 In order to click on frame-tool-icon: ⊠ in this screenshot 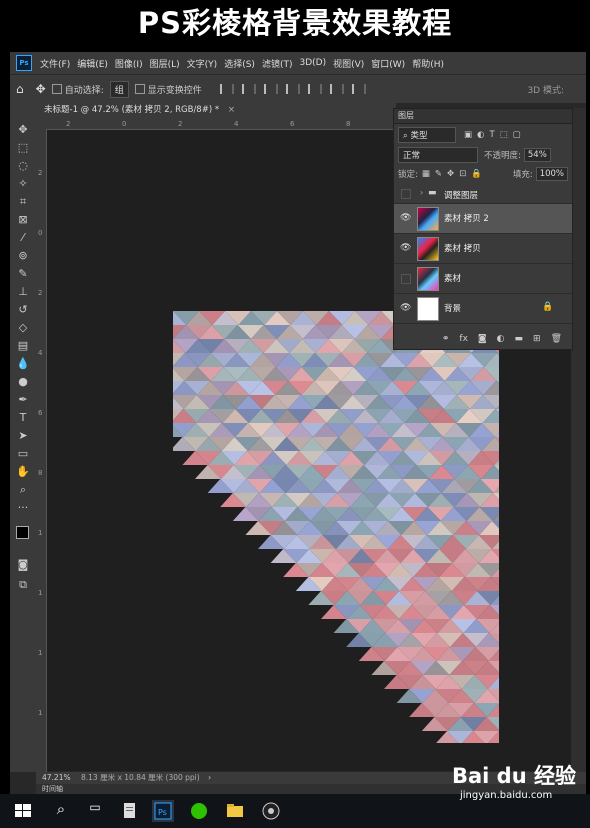, I will do `click(23, 220)`.